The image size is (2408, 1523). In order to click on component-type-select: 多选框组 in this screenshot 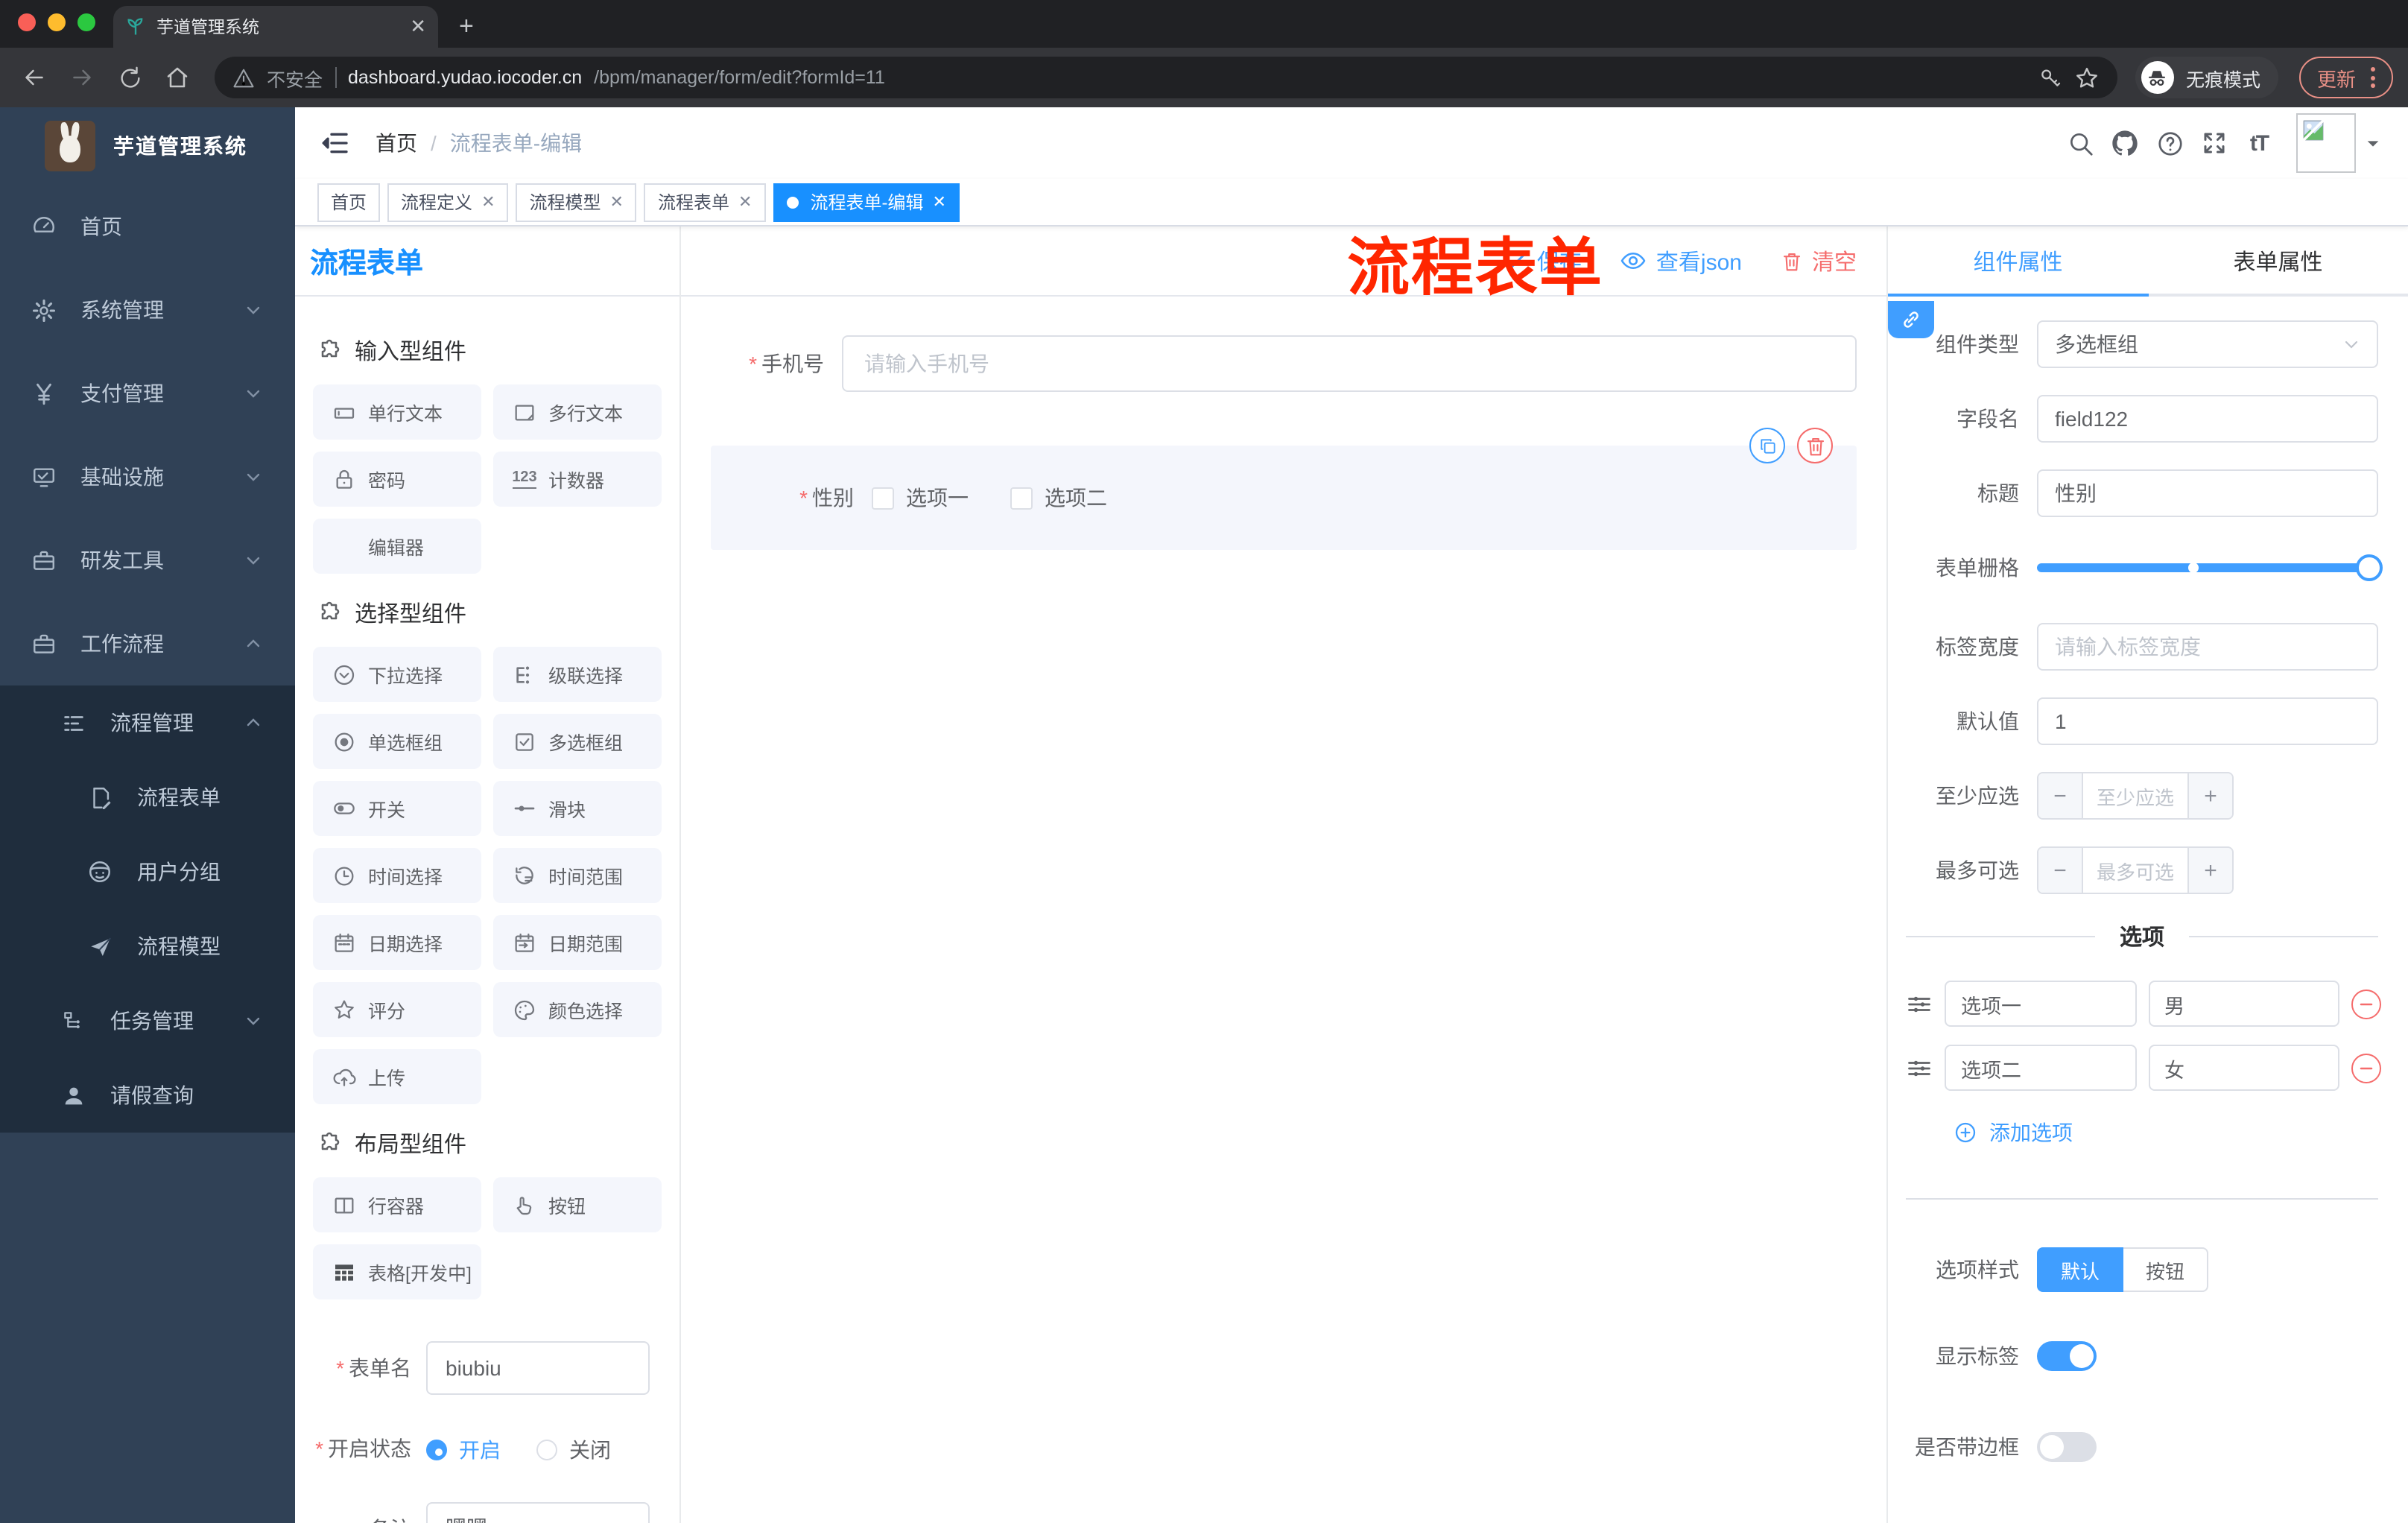, I will do `click(2207, 344)`.